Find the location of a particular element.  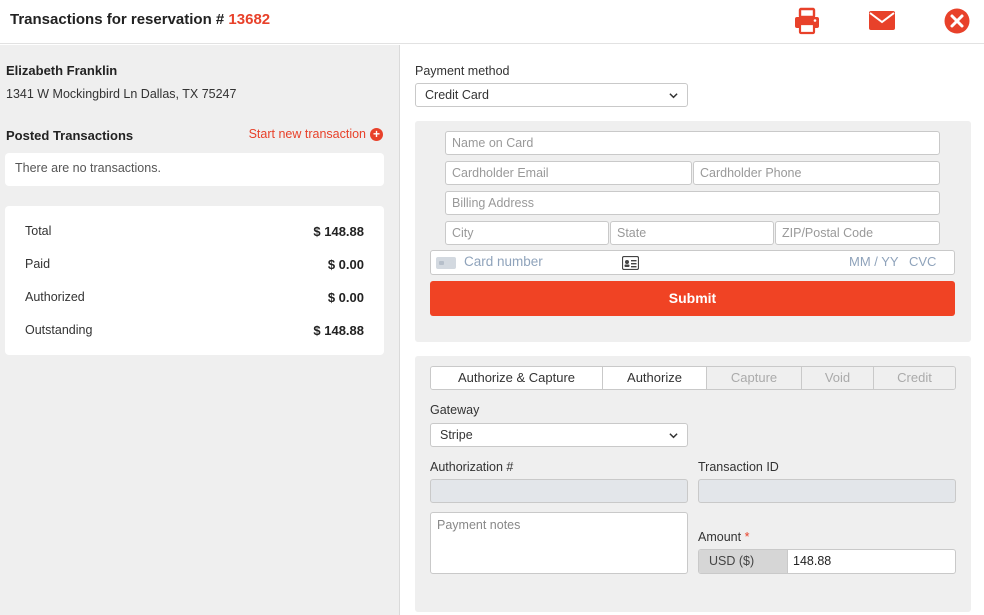

tab-authorize-capture: Authorize & Capture is located at coordinates (517, 378).